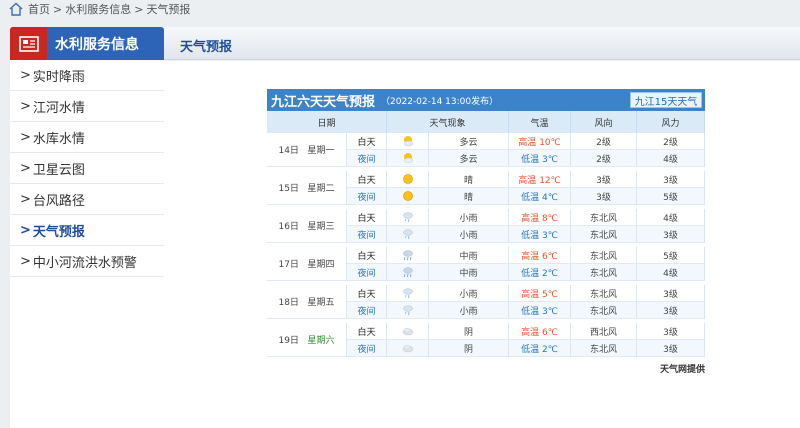 The width and height of the screenshot is (800, 428). Describe the element at coordinates (97, 44) in the screenshot. I see `sidebar-title: 水利服务信息` at that location.